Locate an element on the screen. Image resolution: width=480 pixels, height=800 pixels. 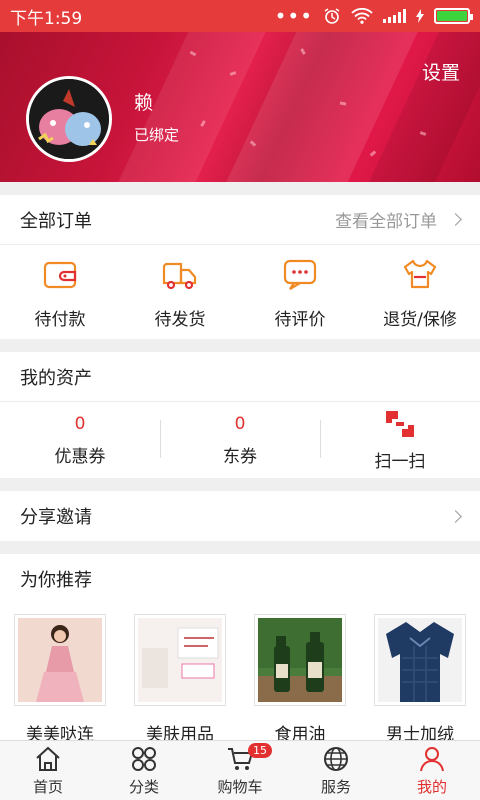
tab-profile: 我的 is located at coordinates (432, 770).